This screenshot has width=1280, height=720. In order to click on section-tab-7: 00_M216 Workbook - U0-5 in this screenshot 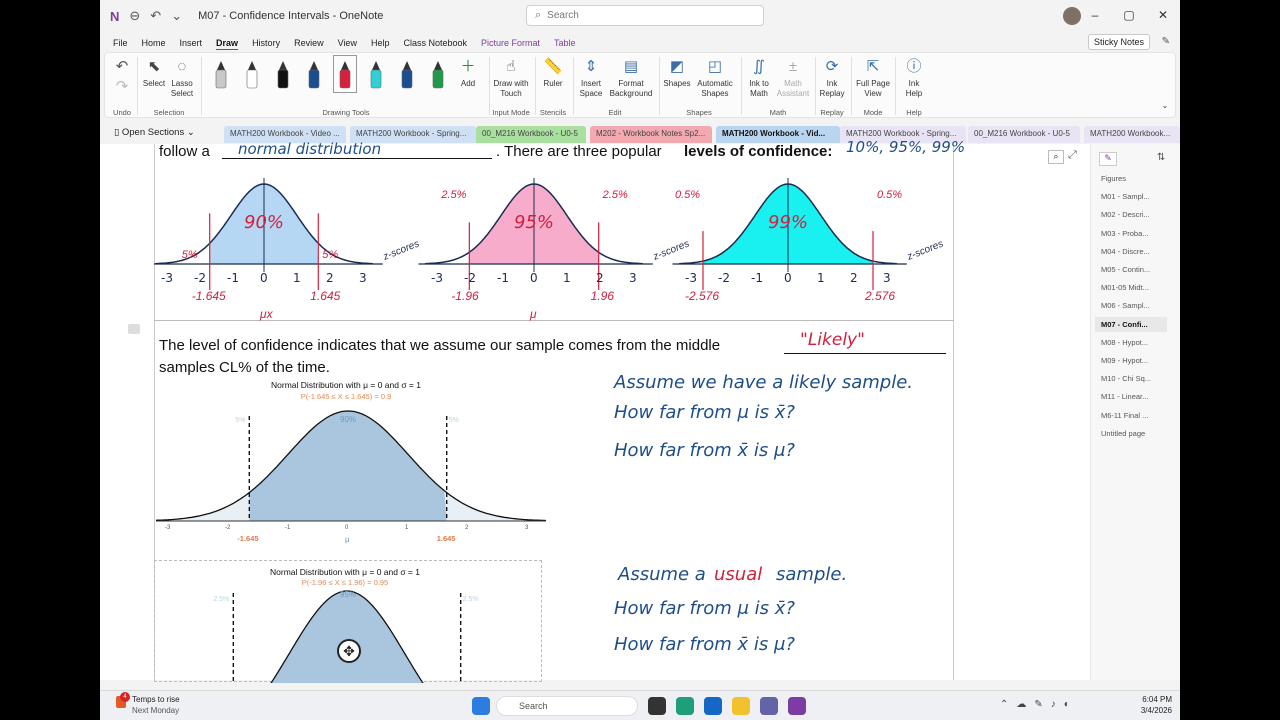, I will do `click(1024, 134)`.